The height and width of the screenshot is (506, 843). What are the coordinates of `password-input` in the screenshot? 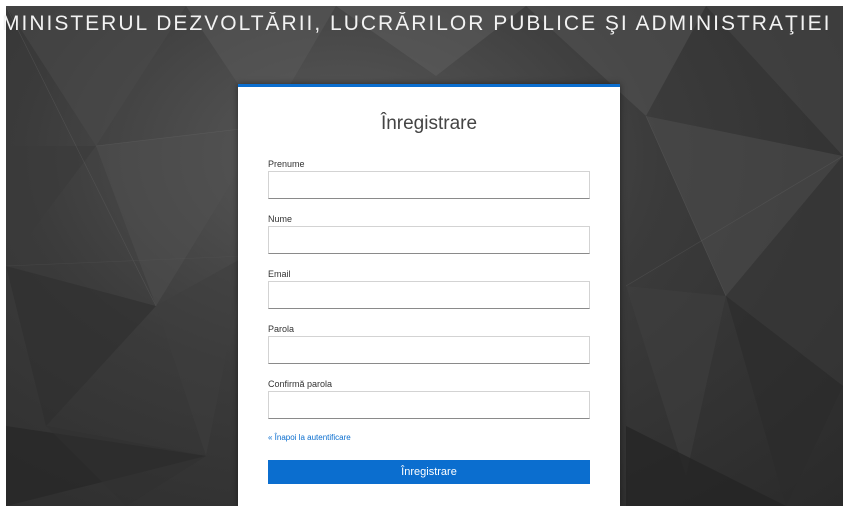 It's located at (429, 350).